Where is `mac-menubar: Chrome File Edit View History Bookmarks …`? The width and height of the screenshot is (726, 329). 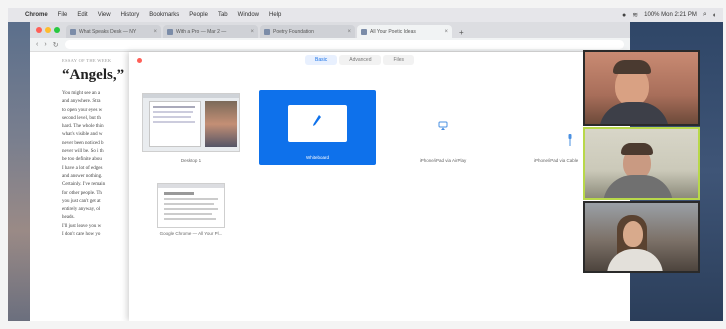 mac-menubar: Chrome File Edit View History Bookmarks … is located at coordinates (365, 15).